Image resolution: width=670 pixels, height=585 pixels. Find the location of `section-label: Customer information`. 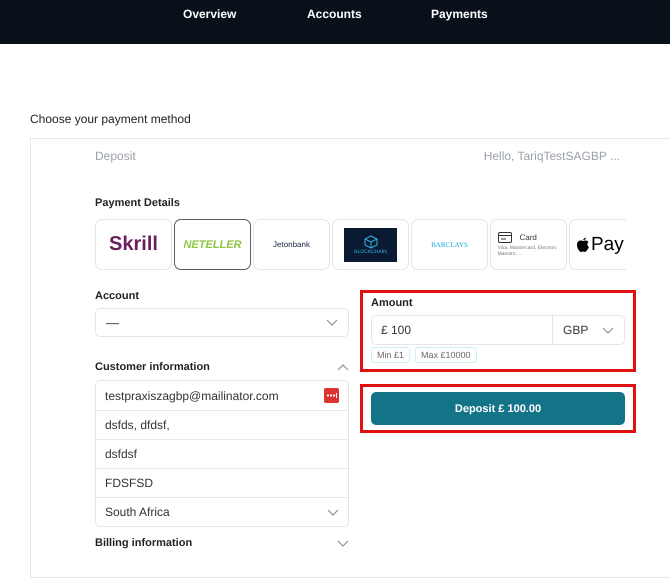

section-label: Customer information is located at coordinates (152, 367).